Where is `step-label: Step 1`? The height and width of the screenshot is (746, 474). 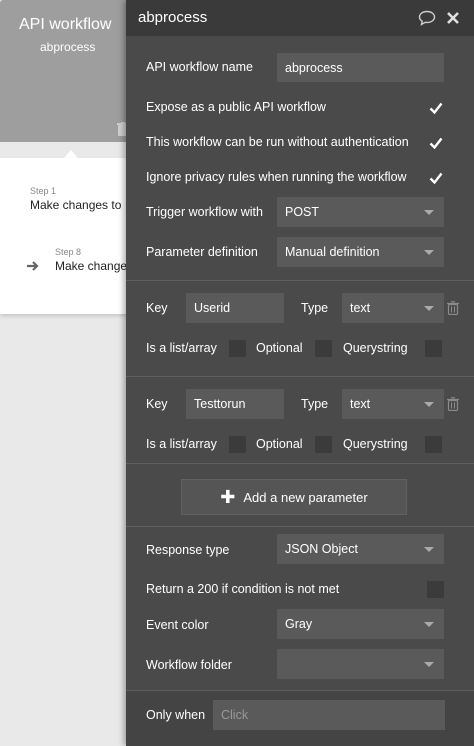
step-label: Step 1 is located at coordinates (43, 191).